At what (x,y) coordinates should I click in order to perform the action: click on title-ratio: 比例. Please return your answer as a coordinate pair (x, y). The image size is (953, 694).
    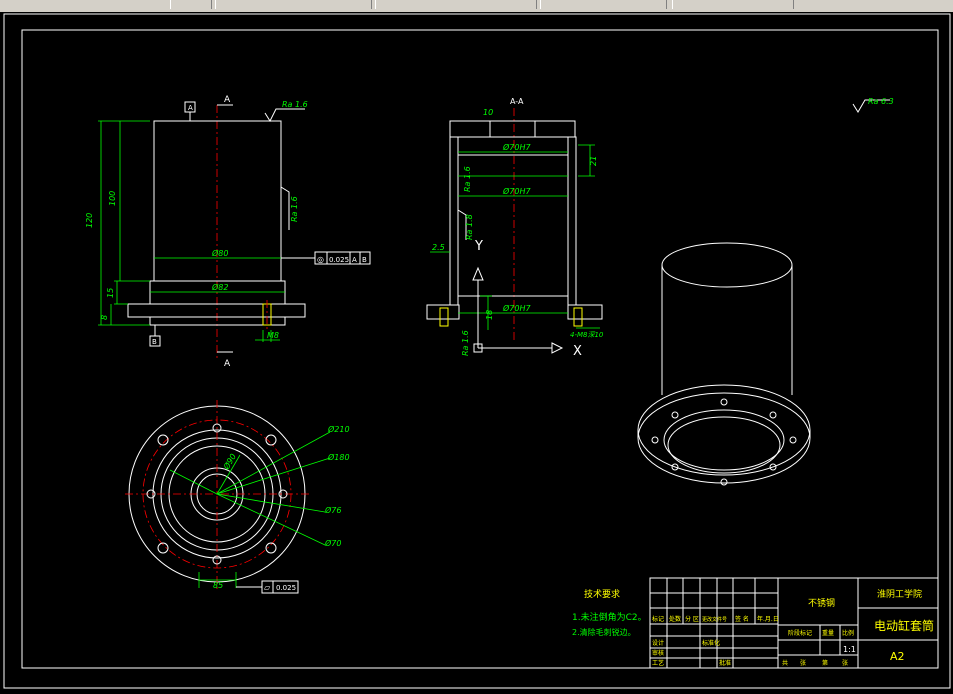
    Looking at the image, I should click on (848, 633).